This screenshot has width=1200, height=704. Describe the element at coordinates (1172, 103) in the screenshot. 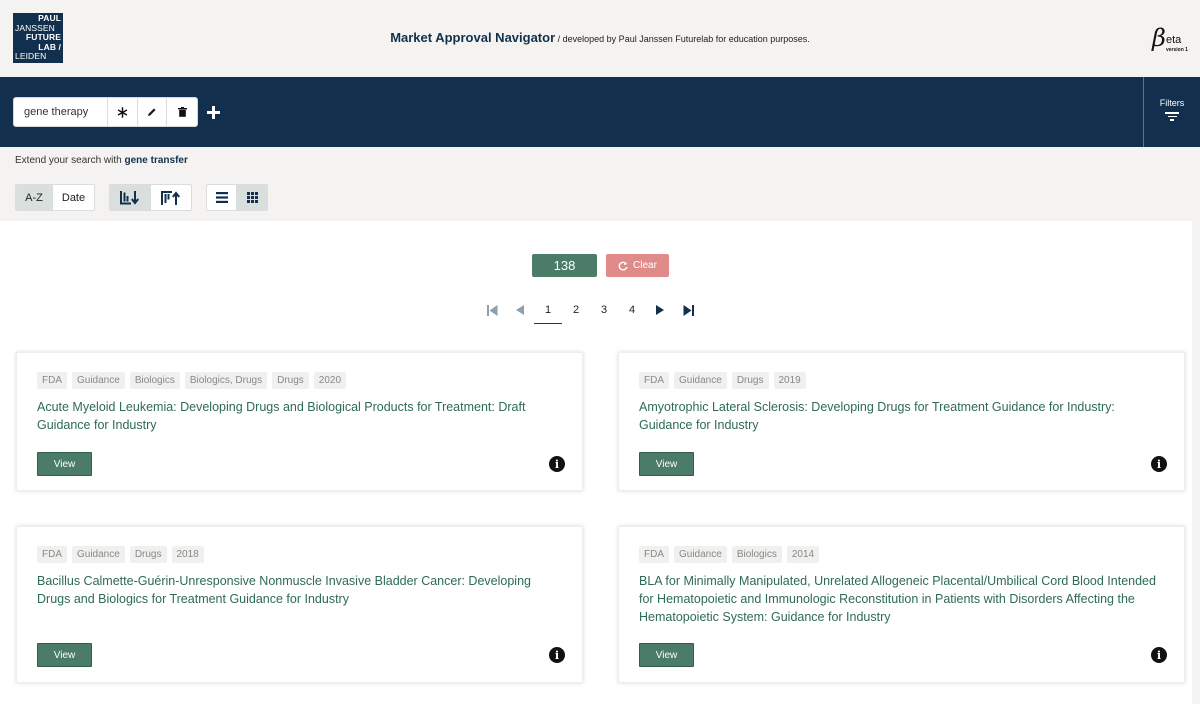

I see `filters-label: Filters` at that location.